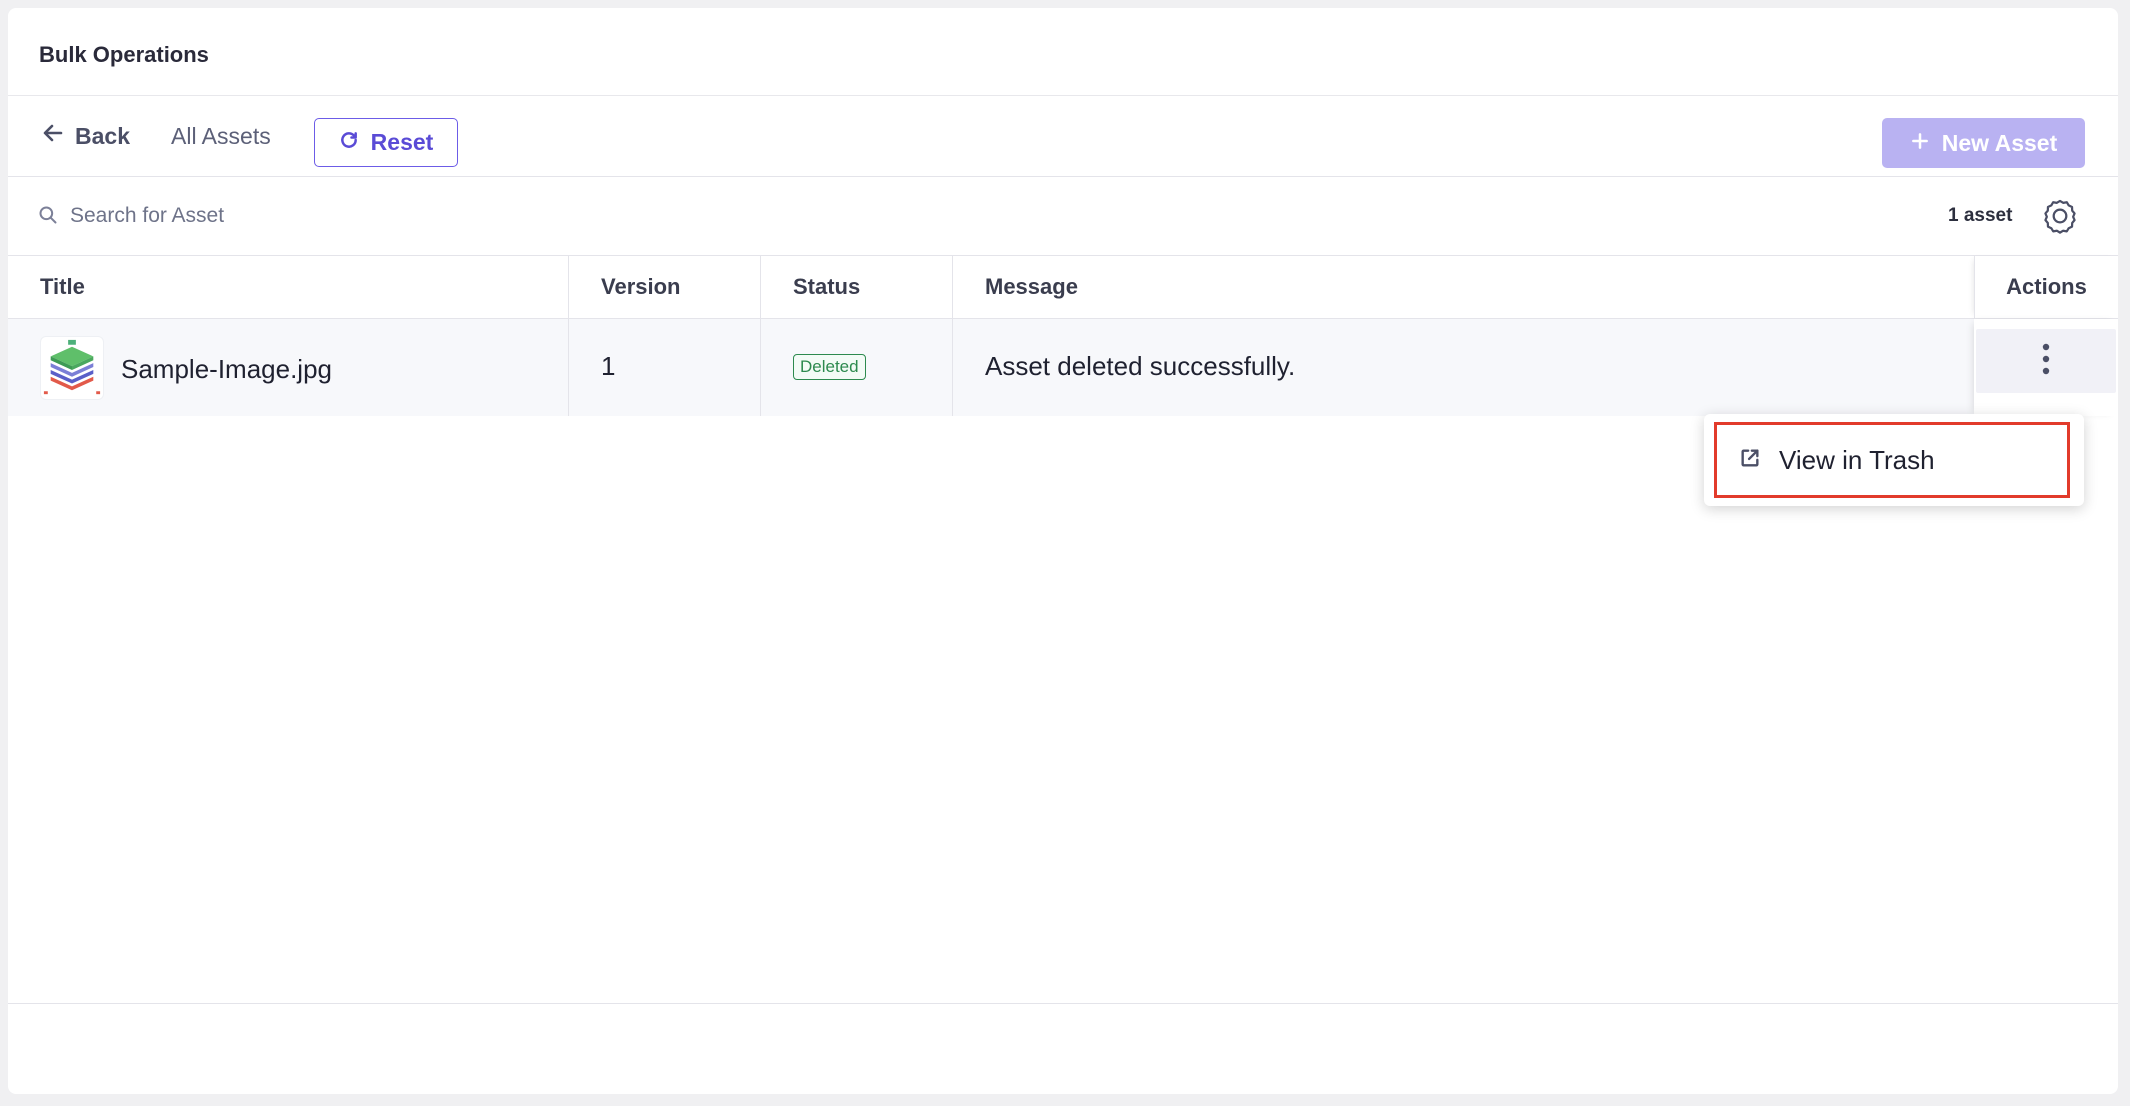  What do you see at coordinates (102, 135) in the screenshot?
I see `back-button-label: Back` at bounding box center [102, 135].